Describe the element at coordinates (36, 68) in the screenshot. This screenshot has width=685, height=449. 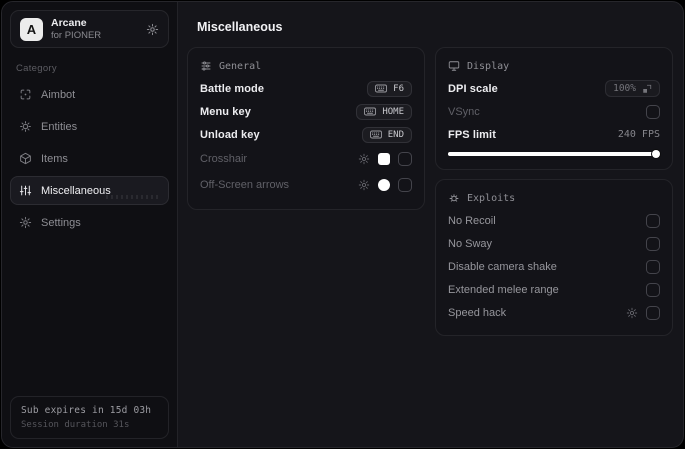
I see `category-label: Category` at that location.